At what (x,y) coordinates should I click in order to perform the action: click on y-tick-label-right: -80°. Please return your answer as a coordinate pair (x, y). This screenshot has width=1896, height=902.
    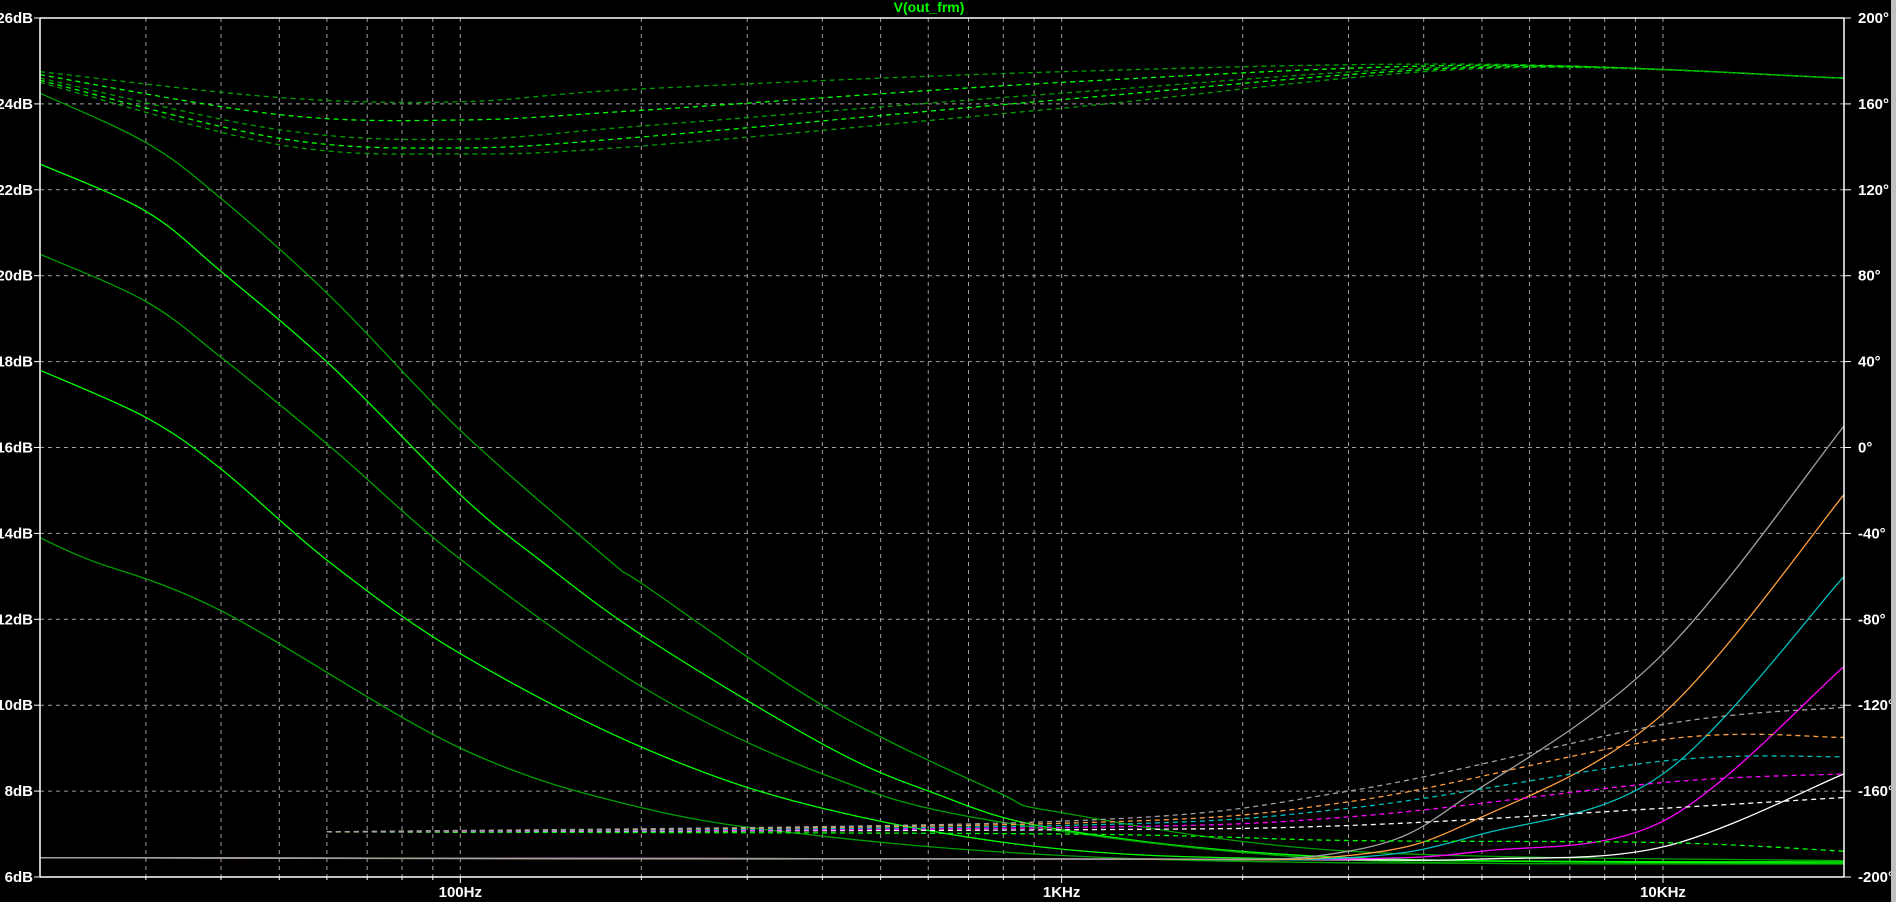
    Looking at the image, I should click on (1872, 619).